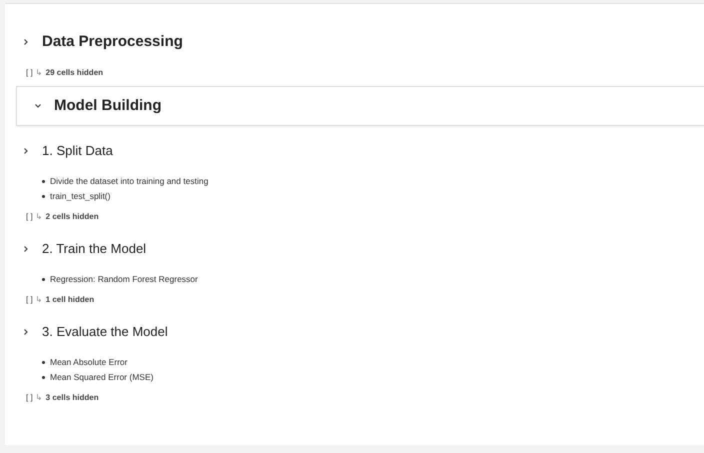 Image resolution: width=704 pixels, height=453 pixels. I want to click on section-heading-row: Model Building, so click(360, 106).